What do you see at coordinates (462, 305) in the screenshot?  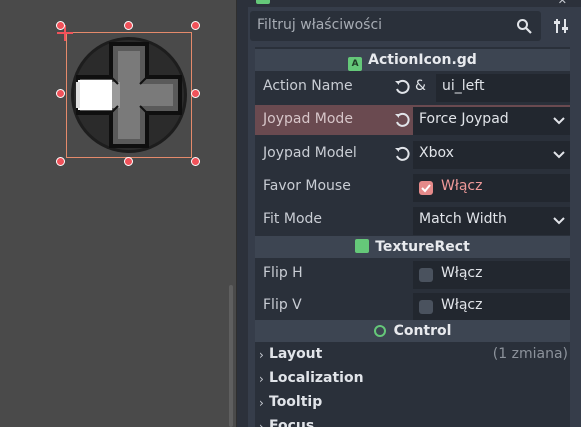 I see `flip-v-check-label: Włącz` at bounding box center [462, 305].